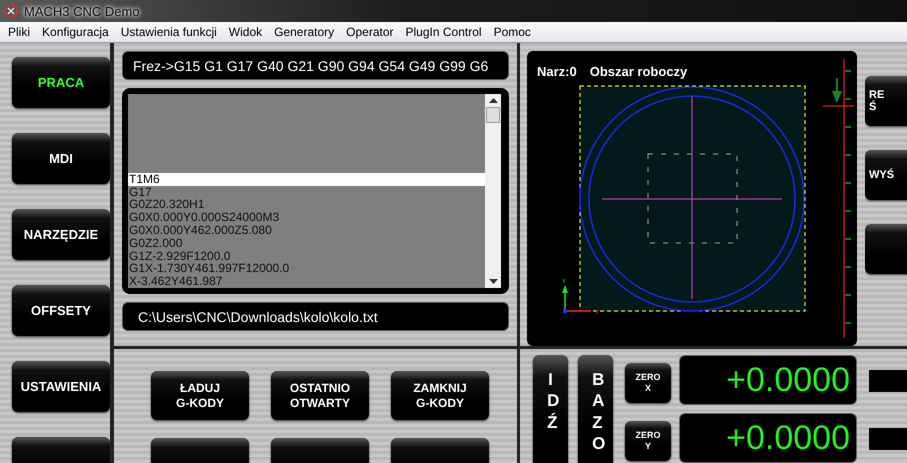 This screenshot has width=907, height=463. What do you see at coordinates (648, 383) in the screenshot?
I see `zero-button: ZERO X` at bounding box center [648, 383].